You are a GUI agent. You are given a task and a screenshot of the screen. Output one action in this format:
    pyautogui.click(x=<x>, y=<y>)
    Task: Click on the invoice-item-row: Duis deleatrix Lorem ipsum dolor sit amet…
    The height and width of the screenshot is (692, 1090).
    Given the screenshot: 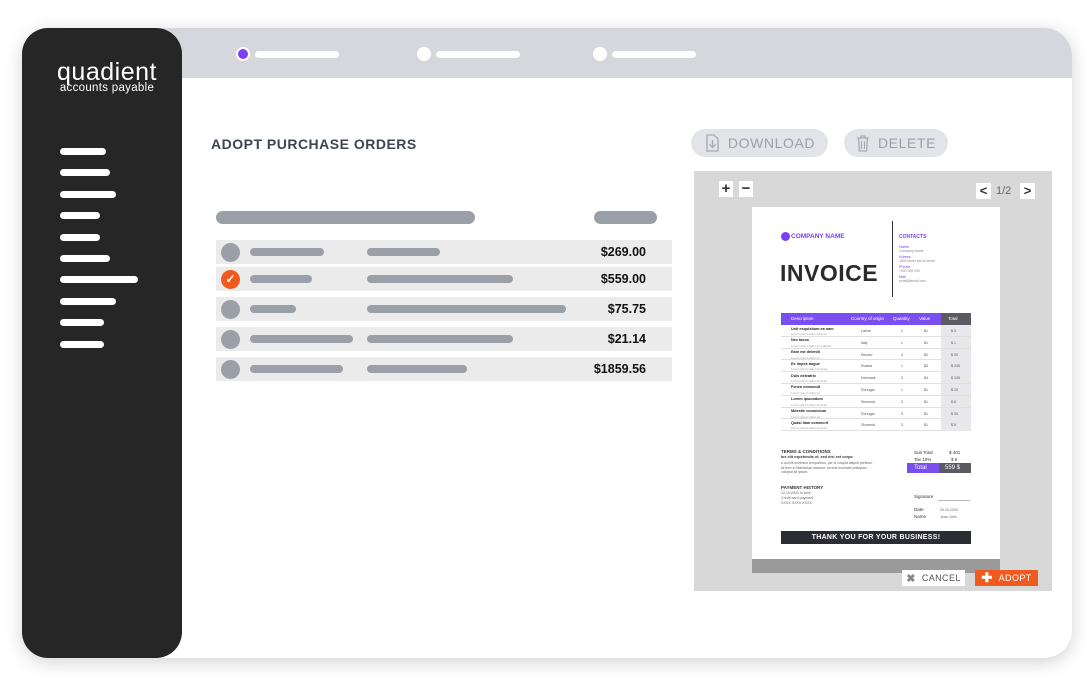 What is the action you would take?
    pyautogui.click(x=876, y=378)
    